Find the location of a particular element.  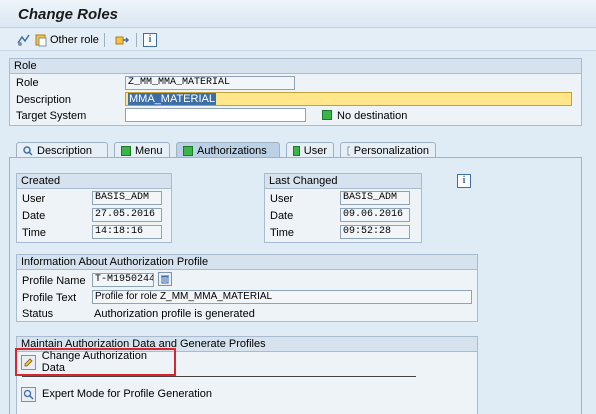

divider is located at coordinates (219, 376).